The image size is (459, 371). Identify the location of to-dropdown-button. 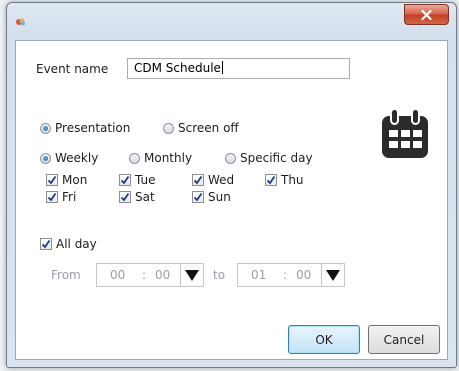
(332, 275).